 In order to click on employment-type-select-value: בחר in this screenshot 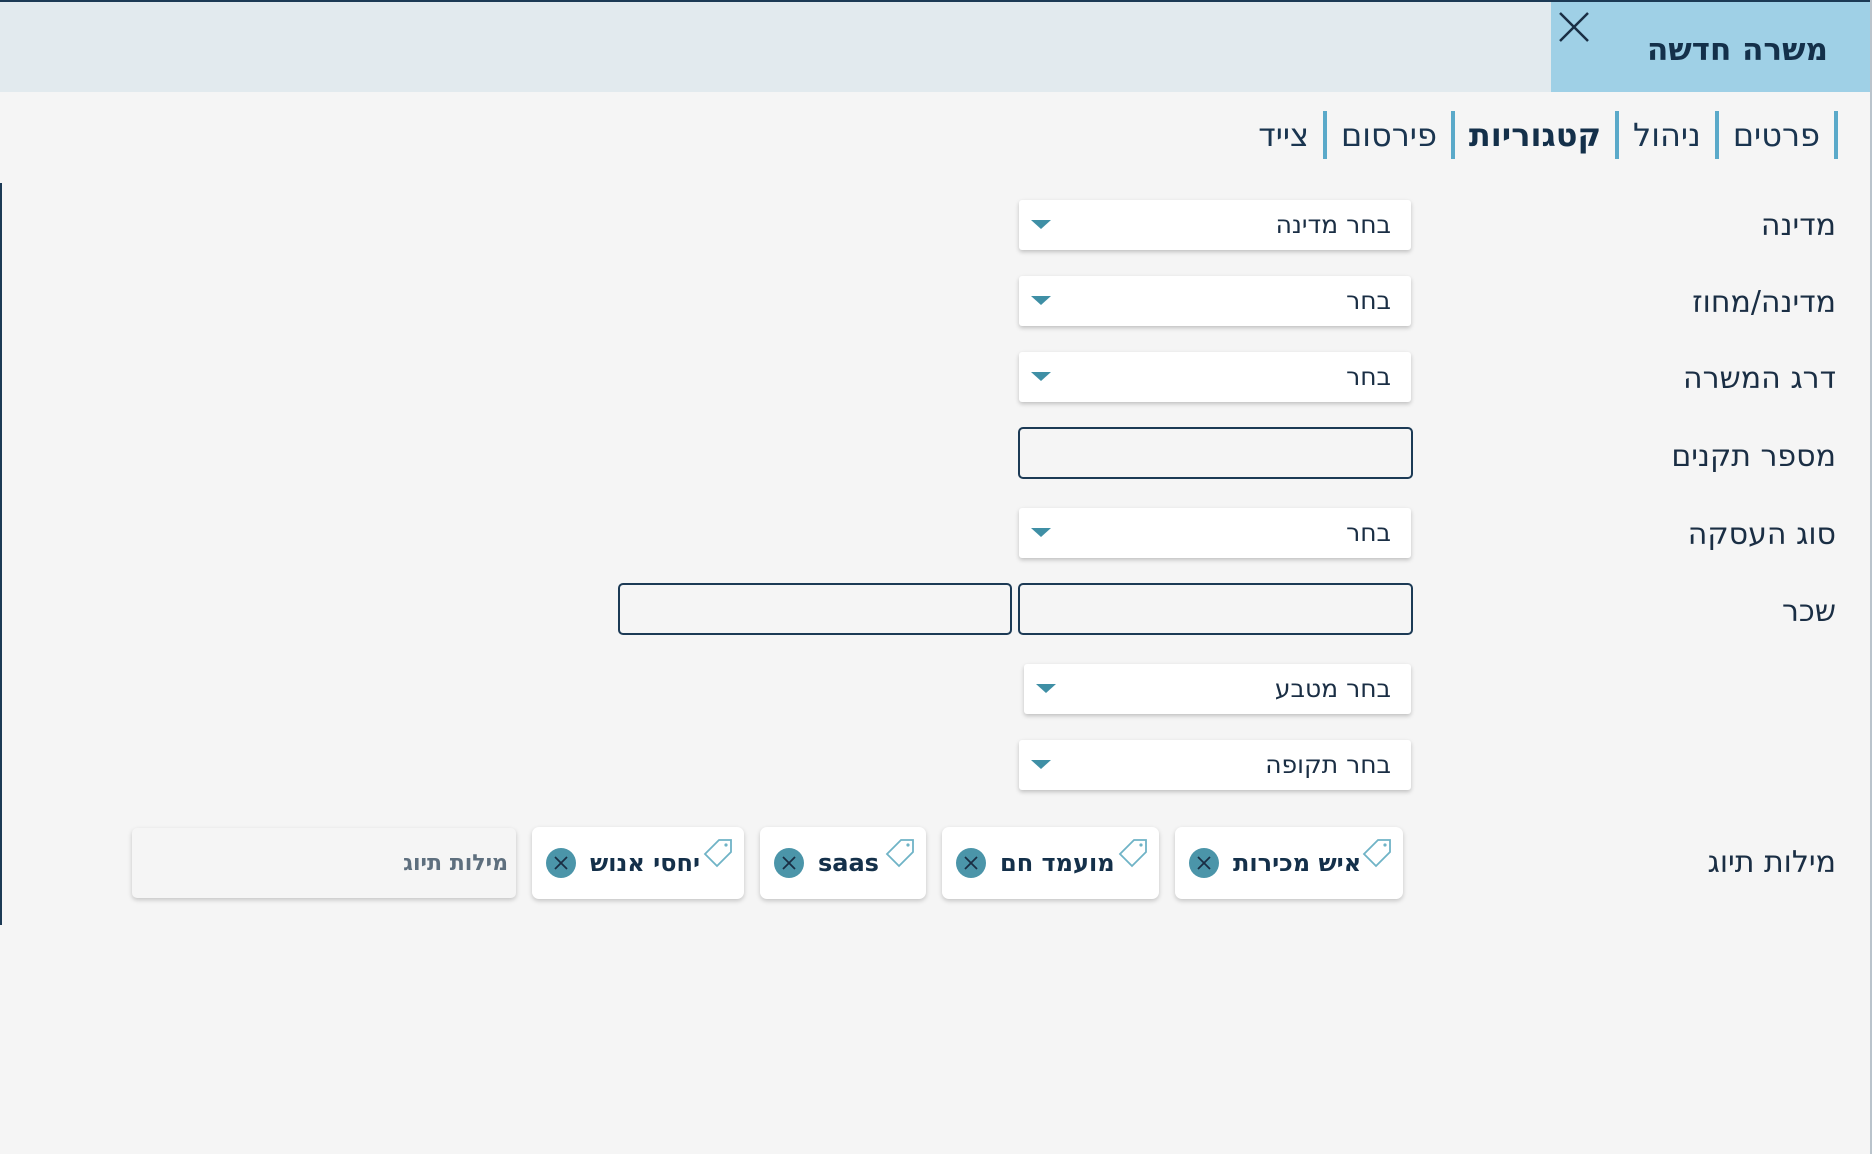, I will do `click(1368, 532)`.